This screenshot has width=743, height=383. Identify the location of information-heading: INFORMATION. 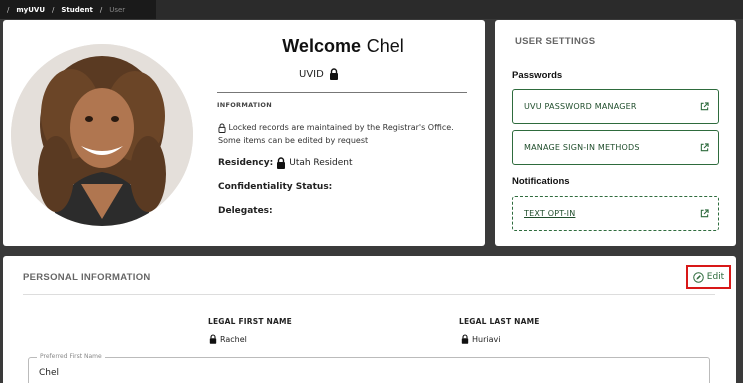
(244, 105).